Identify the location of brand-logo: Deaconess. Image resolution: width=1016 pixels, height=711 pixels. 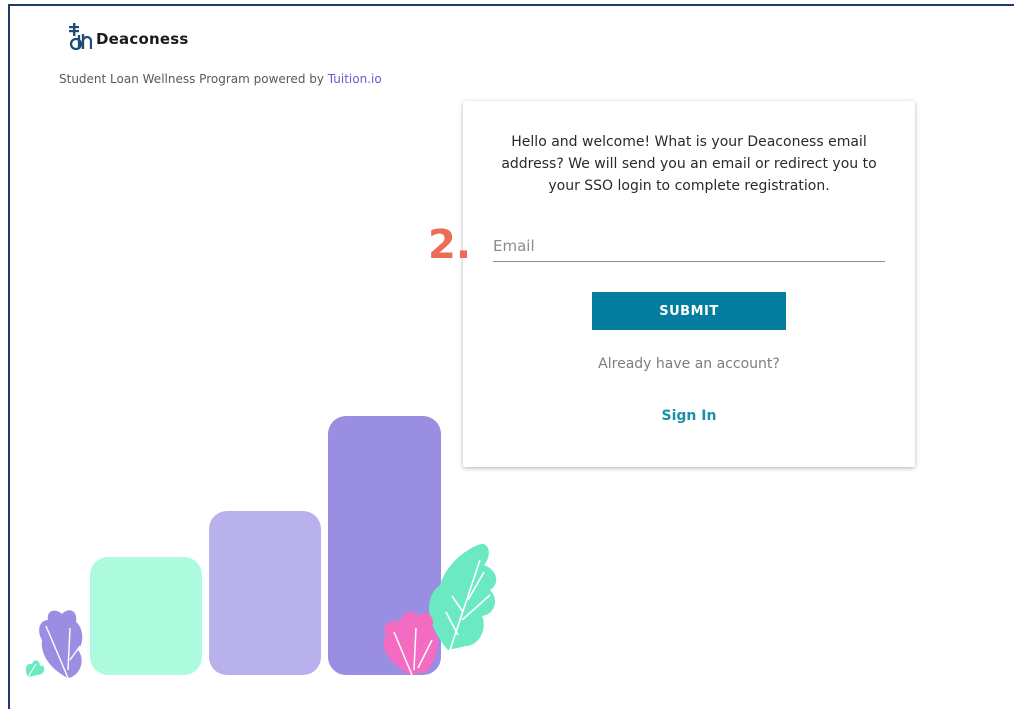
(128, 36).